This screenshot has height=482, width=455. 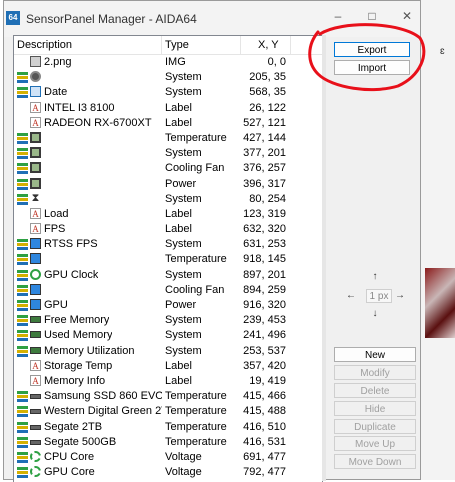 I want to click on hourglass-icon: ⧗, so click(x=35, y=197).